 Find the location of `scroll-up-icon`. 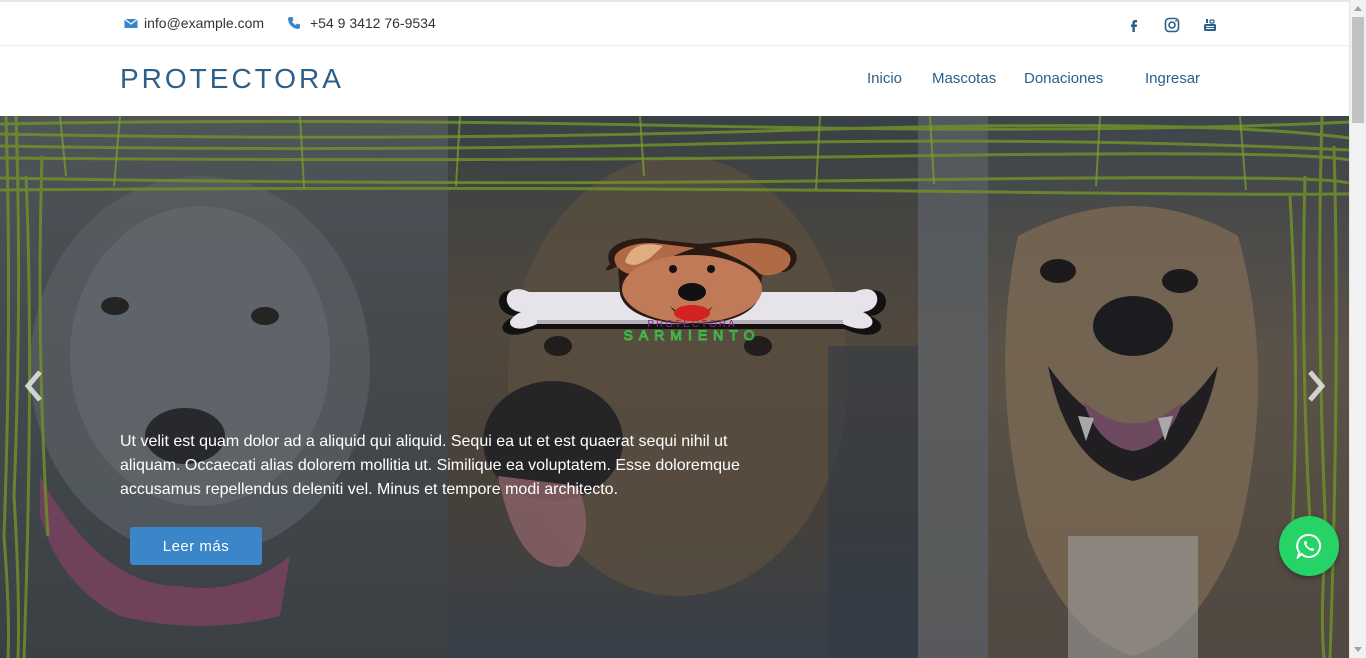

scroll-up-icon is located at coordinates (1358, 8).